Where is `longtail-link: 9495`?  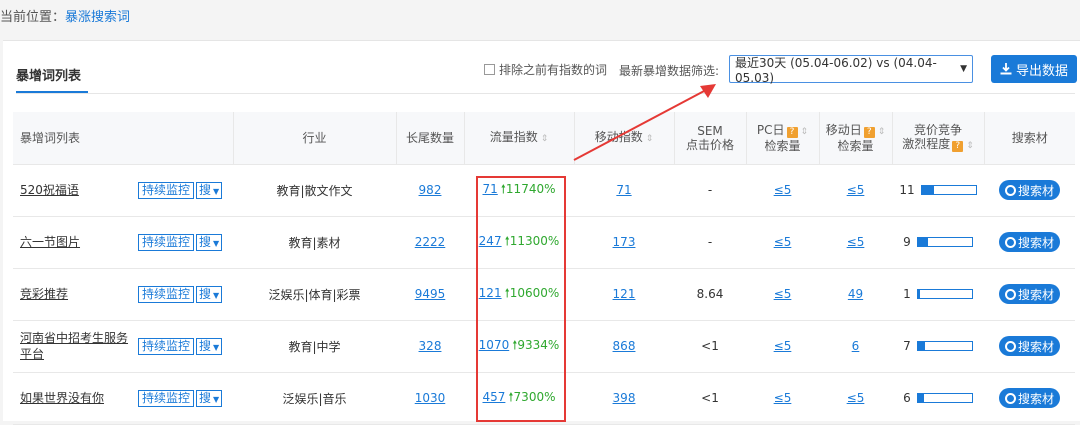
longtail-link: 9495 is located at coordinates (430, 294).